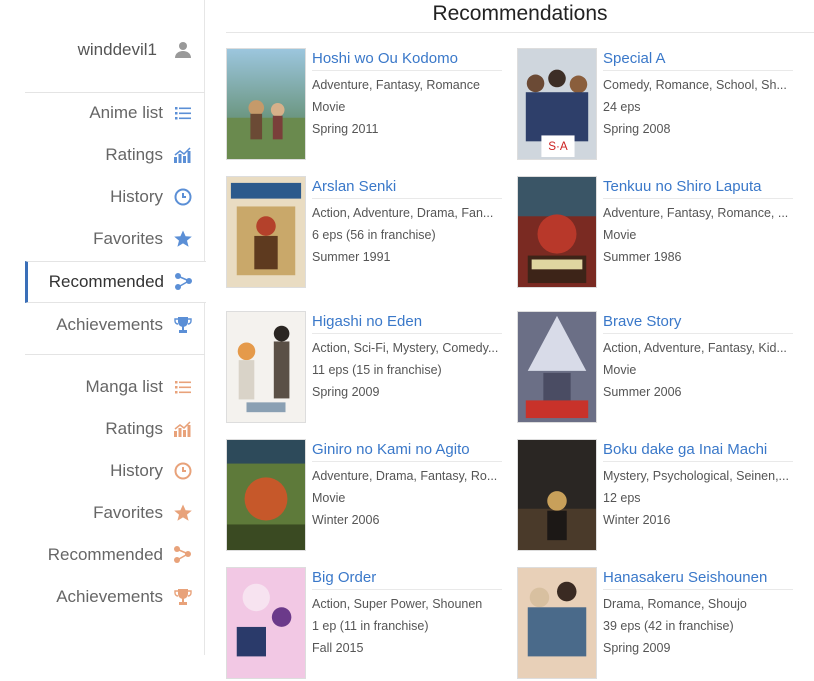  Describe the element at coordinates (698, 323) in the screenshot. I see `anime-title-link: Brave Story` at that location.